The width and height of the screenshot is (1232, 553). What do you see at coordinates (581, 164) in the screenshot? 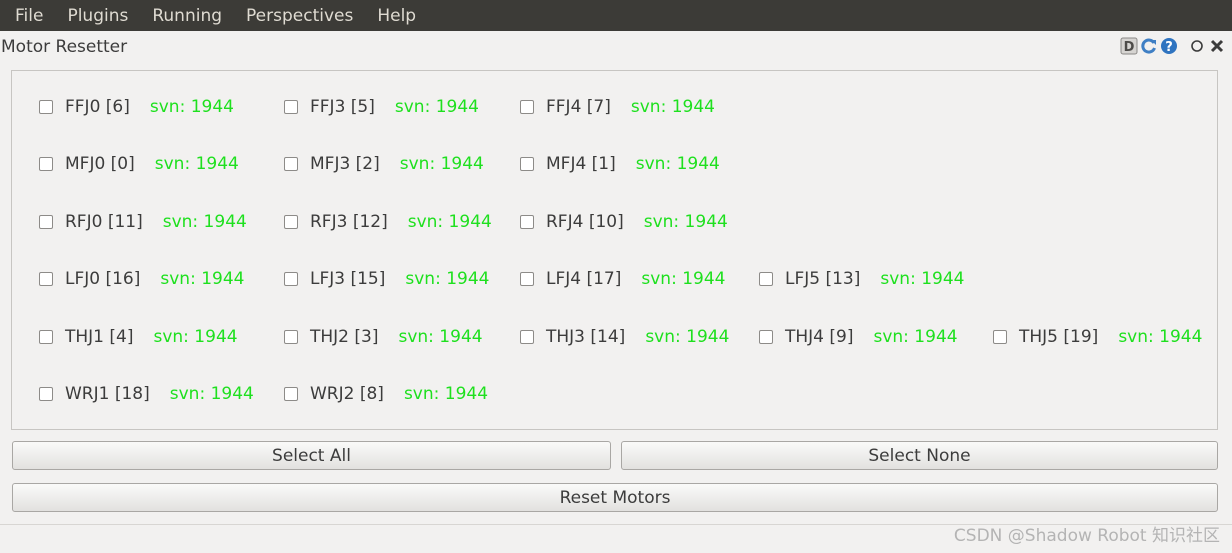
I see `motor-label: MFJ4 [1]` at bounding box center [581, 164].